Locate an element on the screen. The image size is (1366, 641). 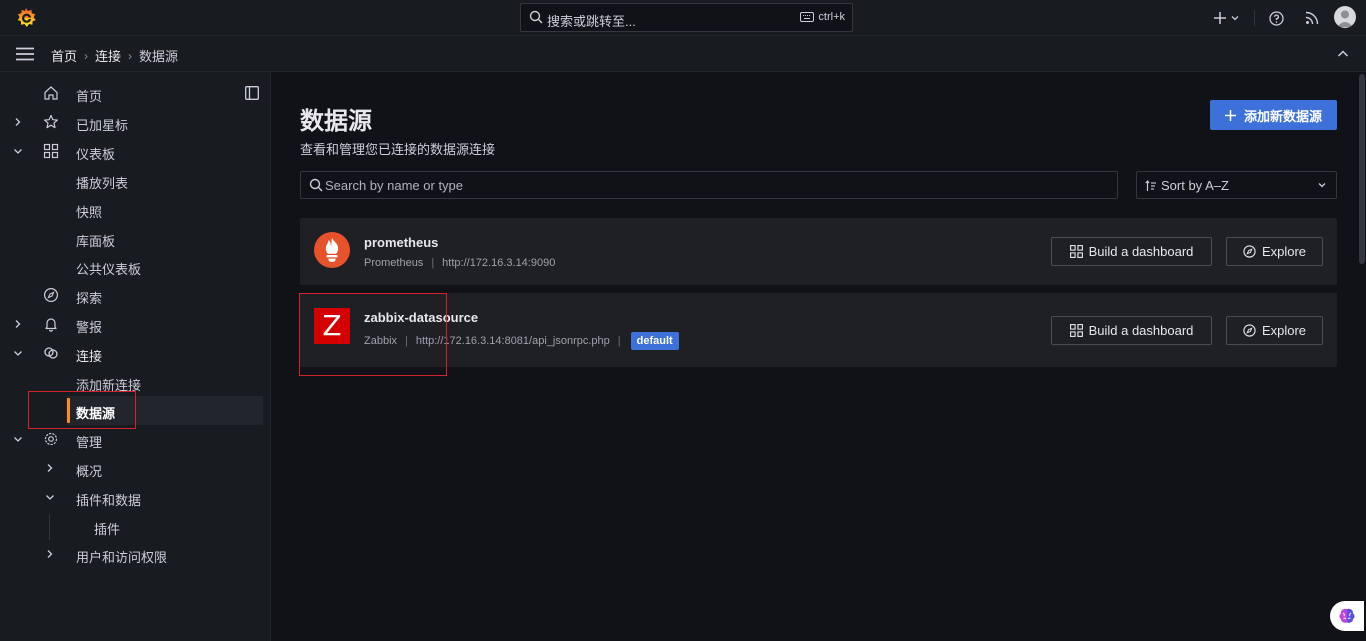
explore-label: Explore is located at coordinates (1284, 251).